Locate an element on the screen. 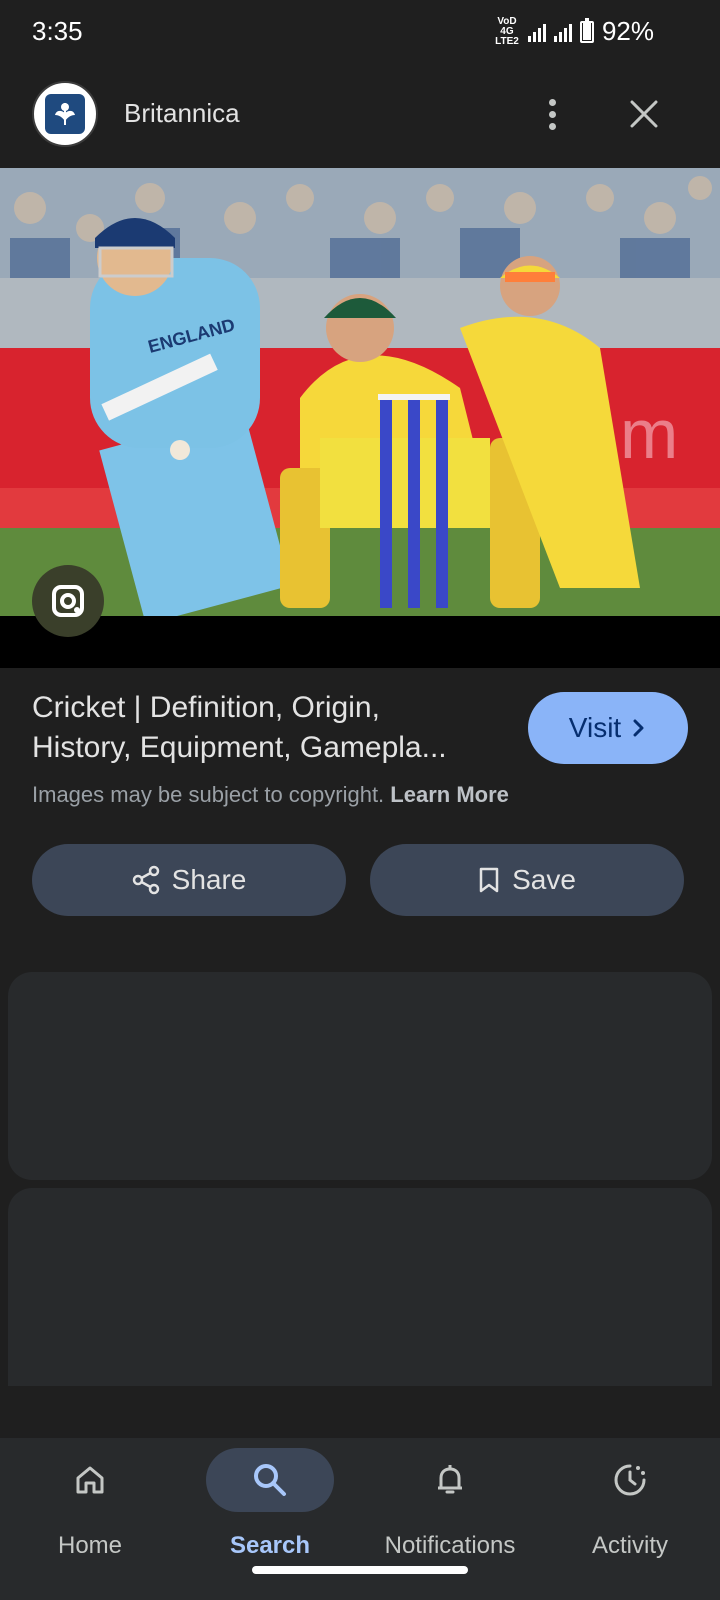 This screenshot has height=1600, width=720. lens-icon is located at coordinates (68, 601).